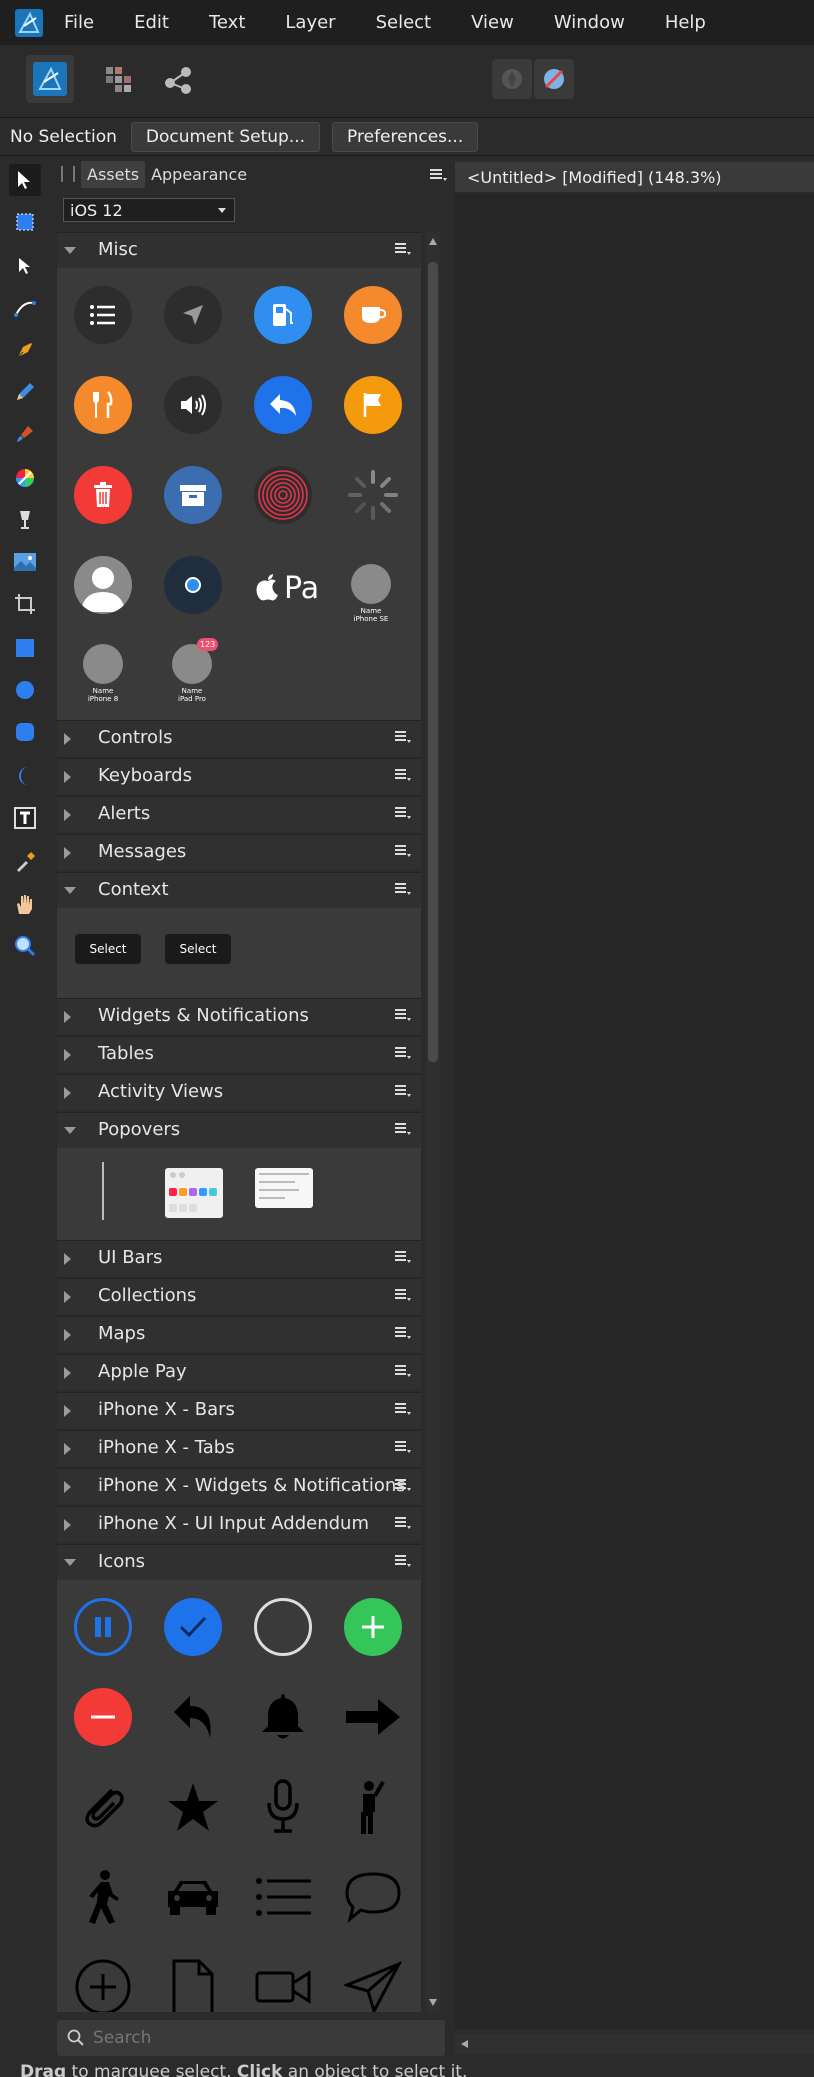 The width and height of the screenshot is (814, 2077). I want to click on category-alerts: Alerts, so click(239, 814).